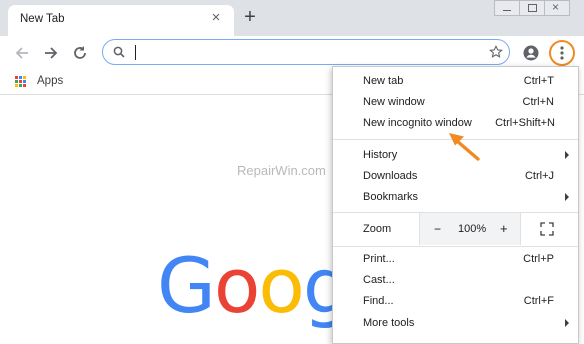 This screenshot has width=584, height=344. I want to click on profile-icon, so click(531, 53).